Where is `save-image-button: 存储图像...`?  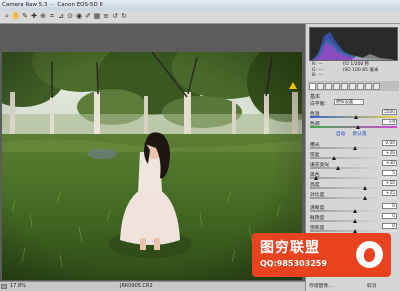 save-image-button: 存储图像... is located at coordinates (321, 285).